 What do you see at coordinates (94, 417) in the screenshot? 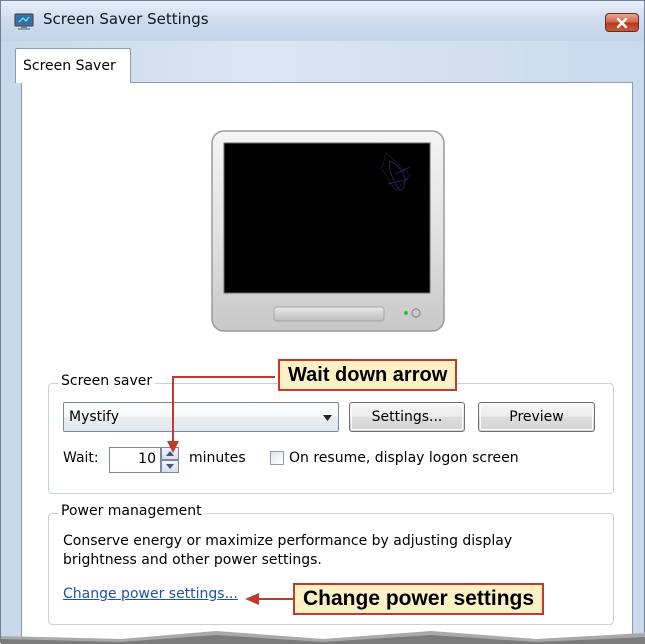
I see `screen-saver-select-value: Mystify` at bounding box center [94, 417].